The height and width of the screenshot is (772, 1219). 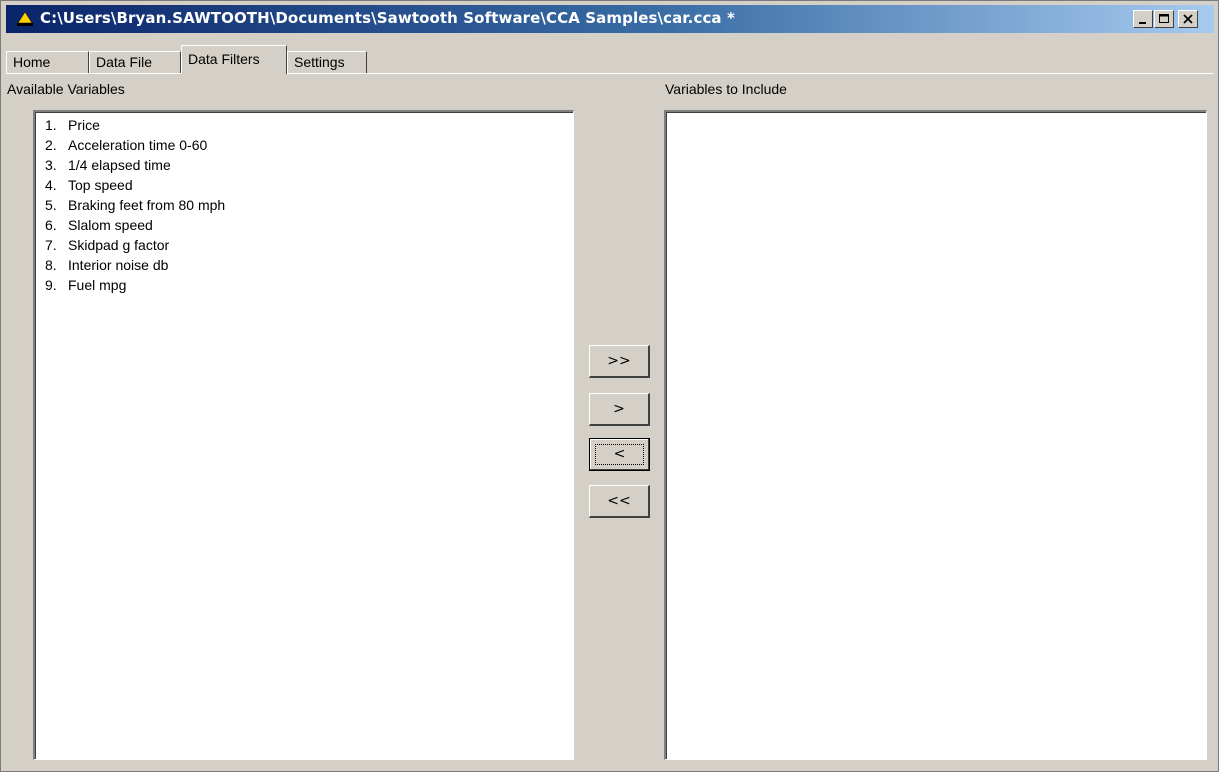 What do you see at coordinates (234, 59) in the screenshot?
I see `tab-data-filters: Data Filters` at bounding box center [234, 59].